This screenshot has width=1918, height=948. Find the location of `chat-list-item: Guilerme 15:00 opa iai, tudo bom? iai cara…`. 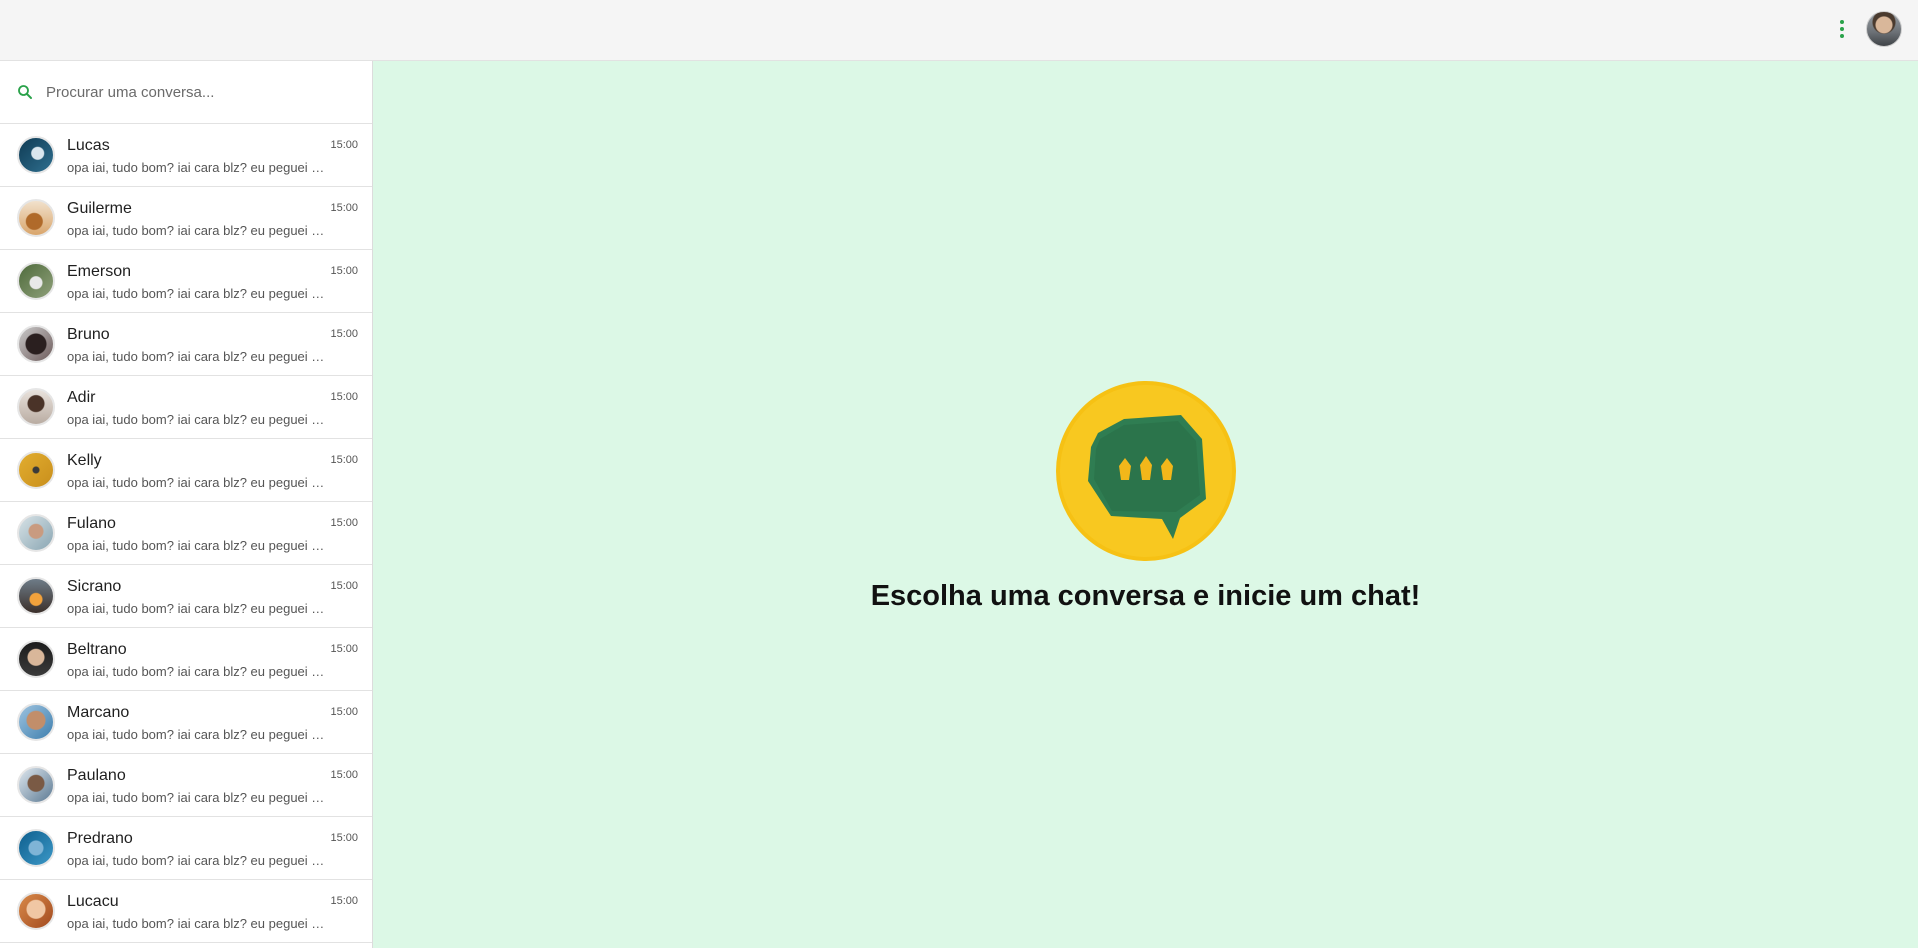

chat-list-item: Guilerme 15:00 opa iai, tudo bom? iai cara… is located at coordinates (186, 218).